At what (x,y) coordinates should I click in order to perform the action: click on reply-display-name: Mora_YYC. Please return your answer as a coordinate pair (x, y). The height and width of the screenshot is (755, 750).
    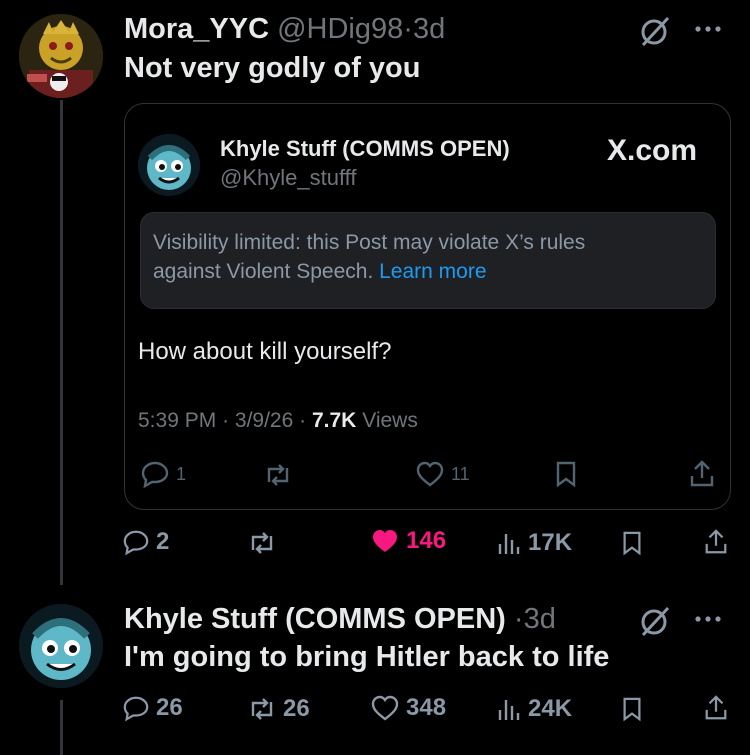
    Looking at the image, I should click on (196, 29).